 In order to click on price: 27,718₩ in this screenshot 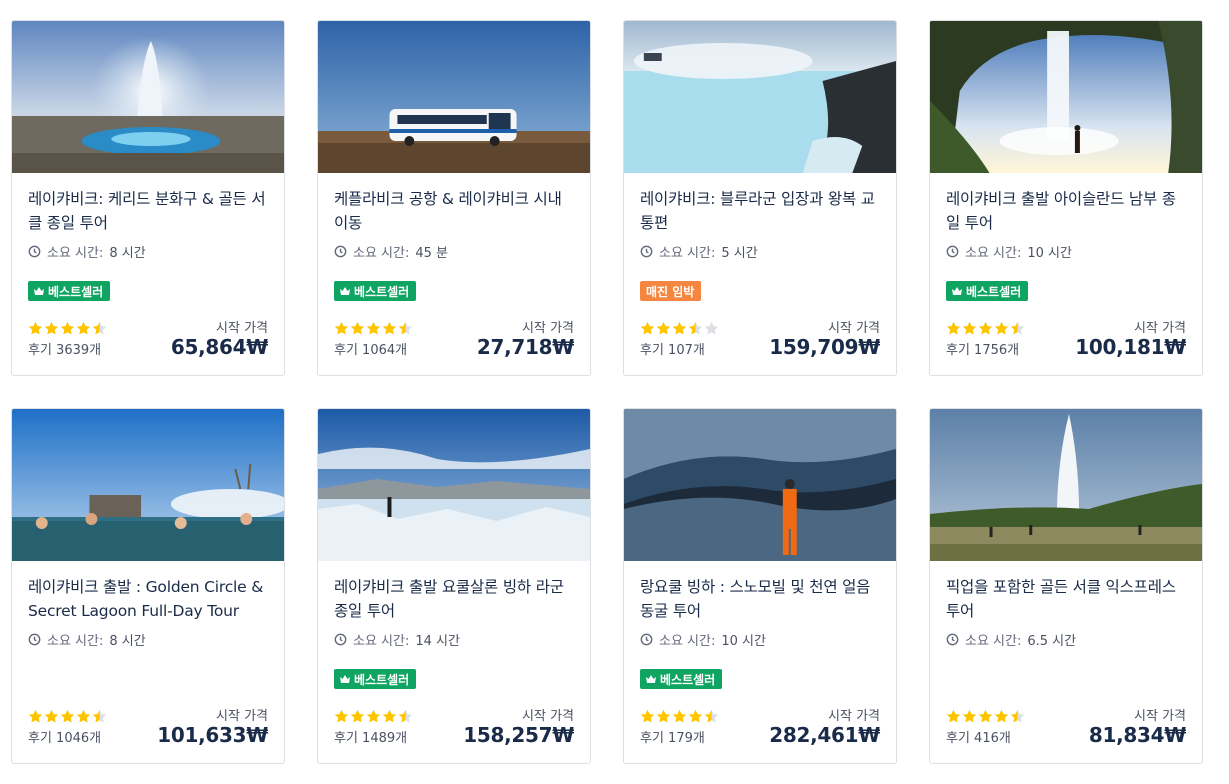, I will do `click(525, 347)`.